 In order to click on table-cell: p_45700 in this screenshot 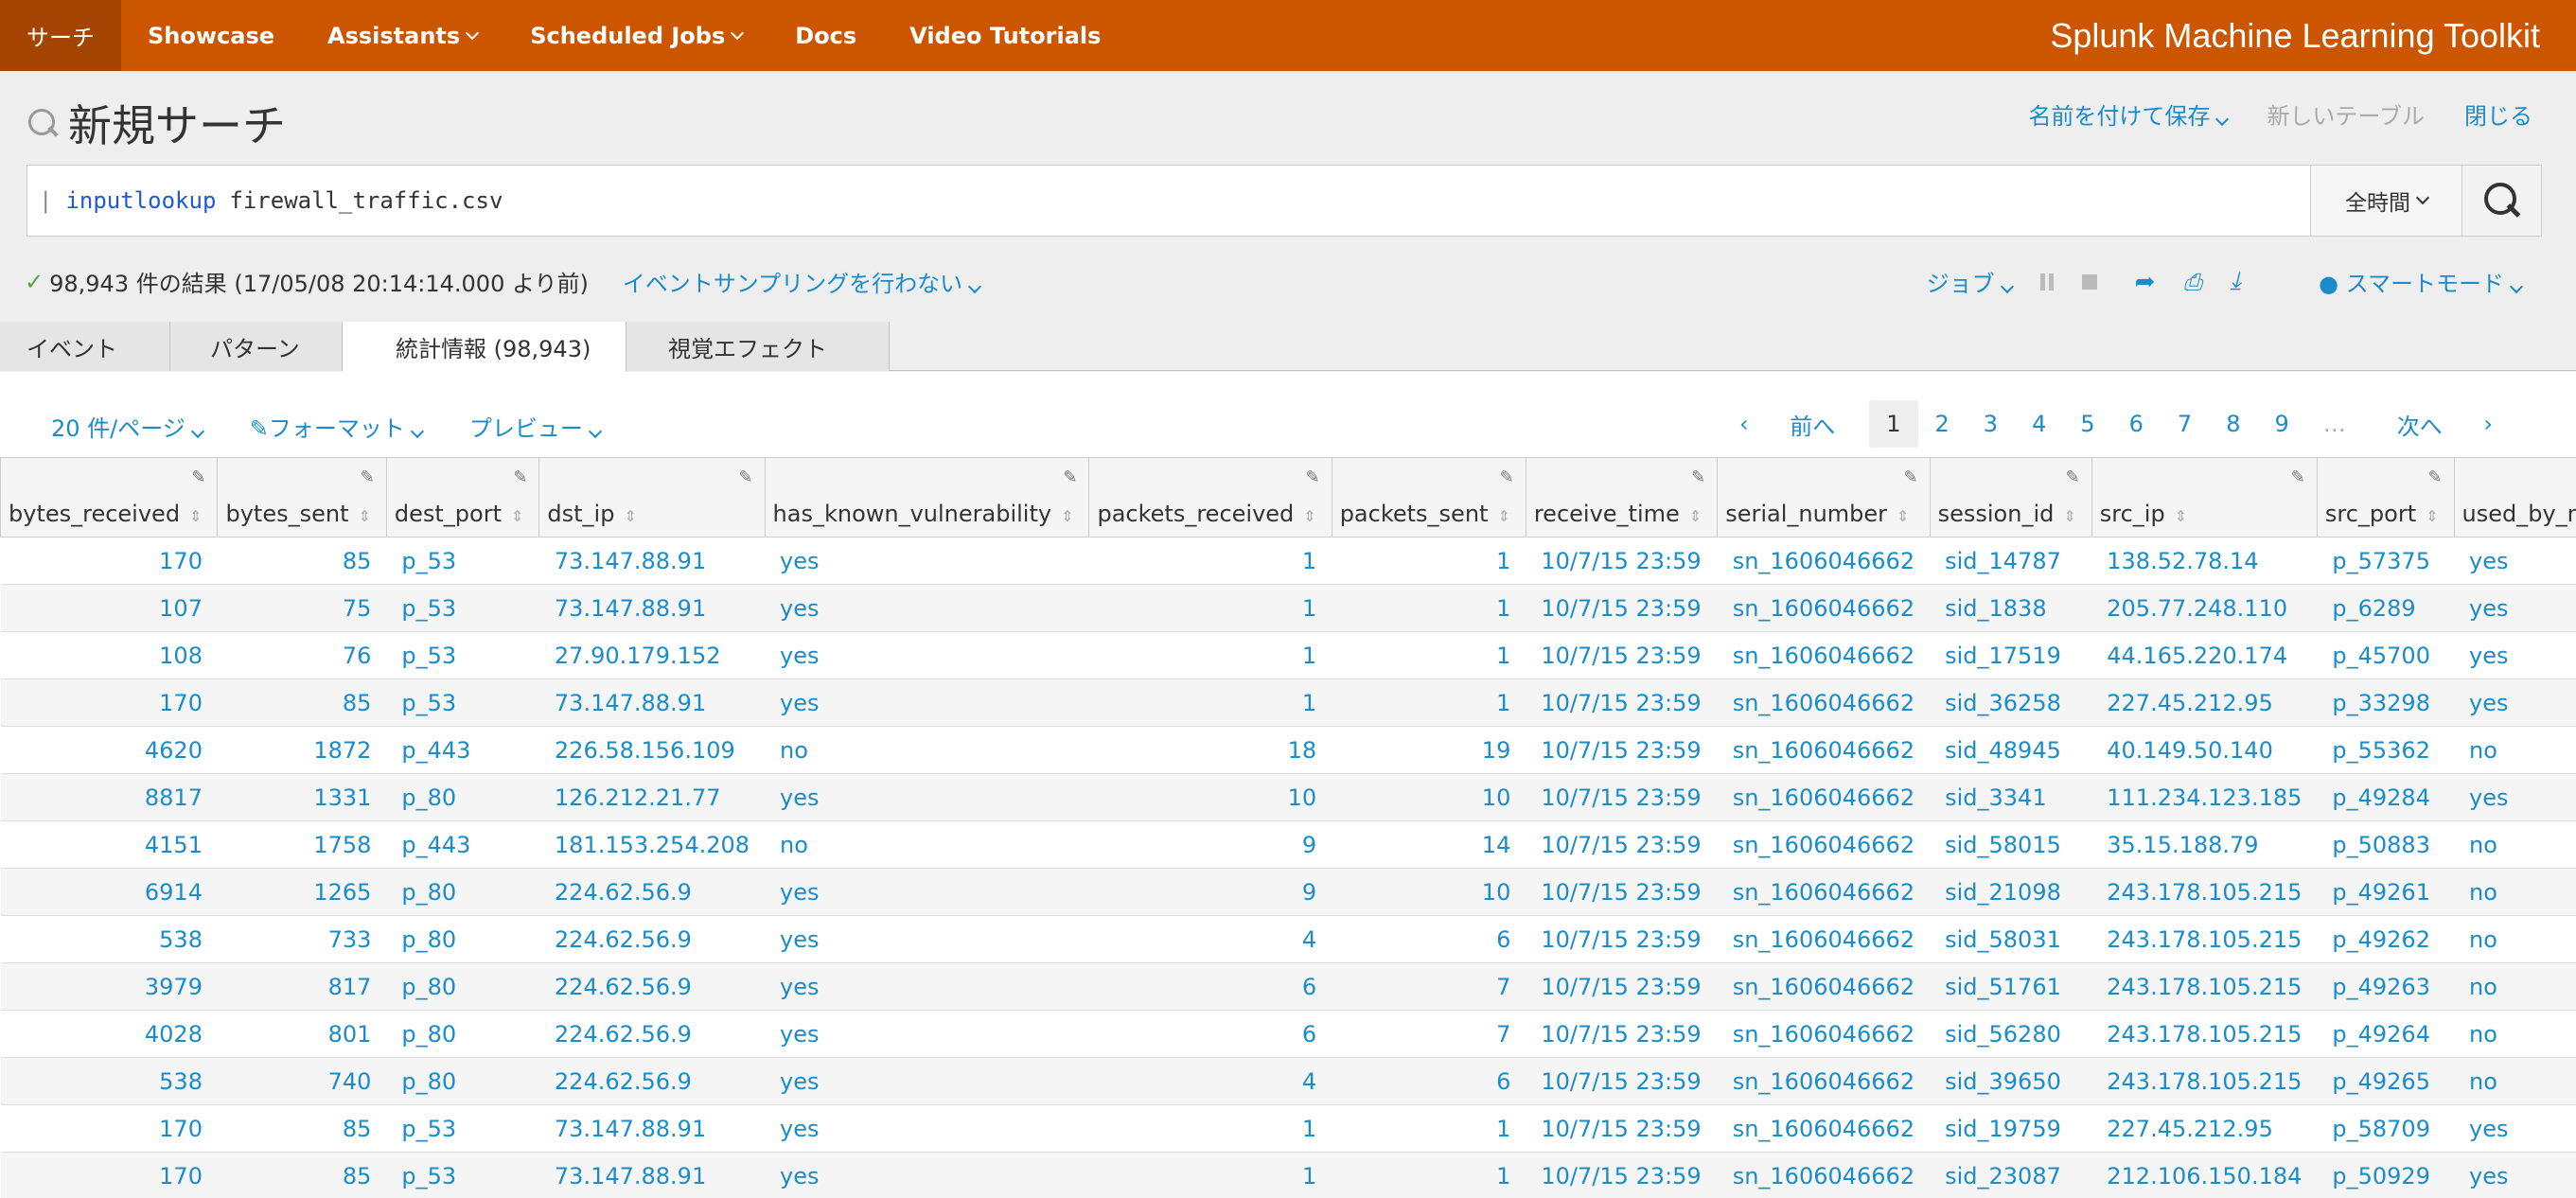, I will do `click(2386, 655)`.